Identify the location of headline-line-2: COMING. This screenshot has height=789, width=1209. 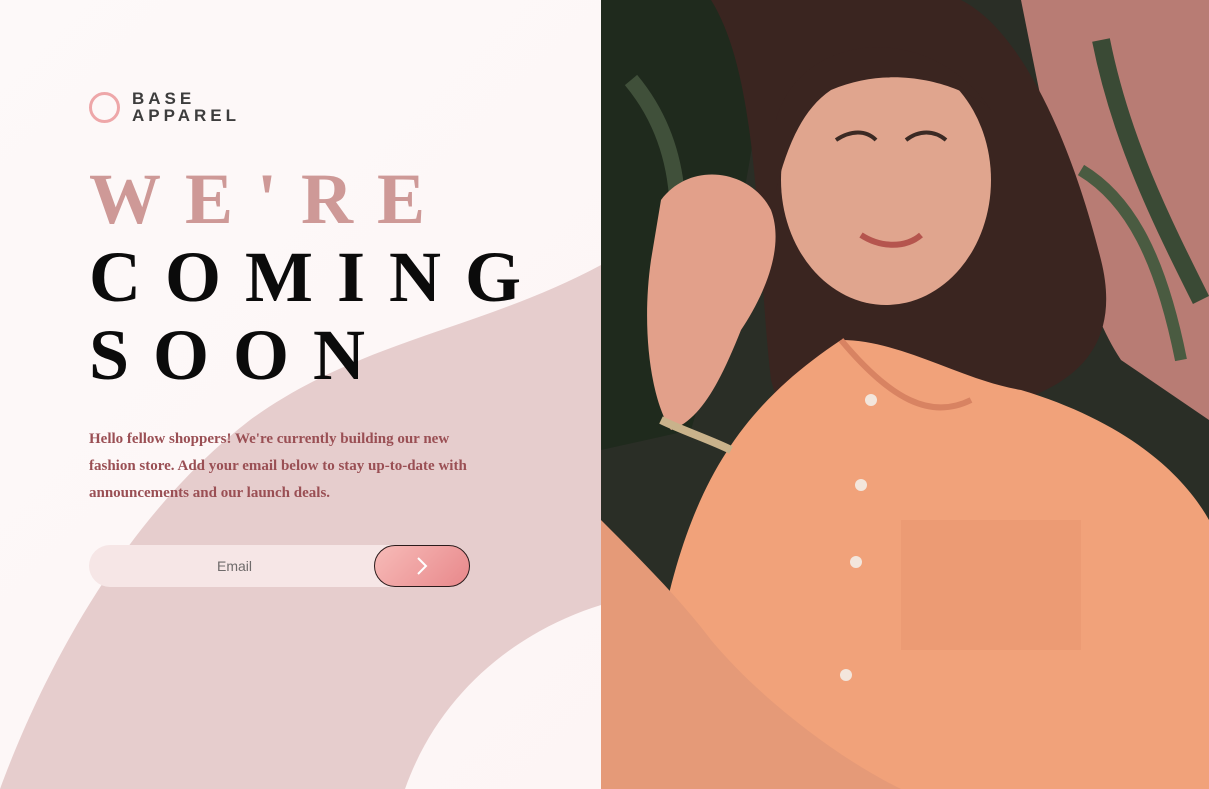
(317, 277).